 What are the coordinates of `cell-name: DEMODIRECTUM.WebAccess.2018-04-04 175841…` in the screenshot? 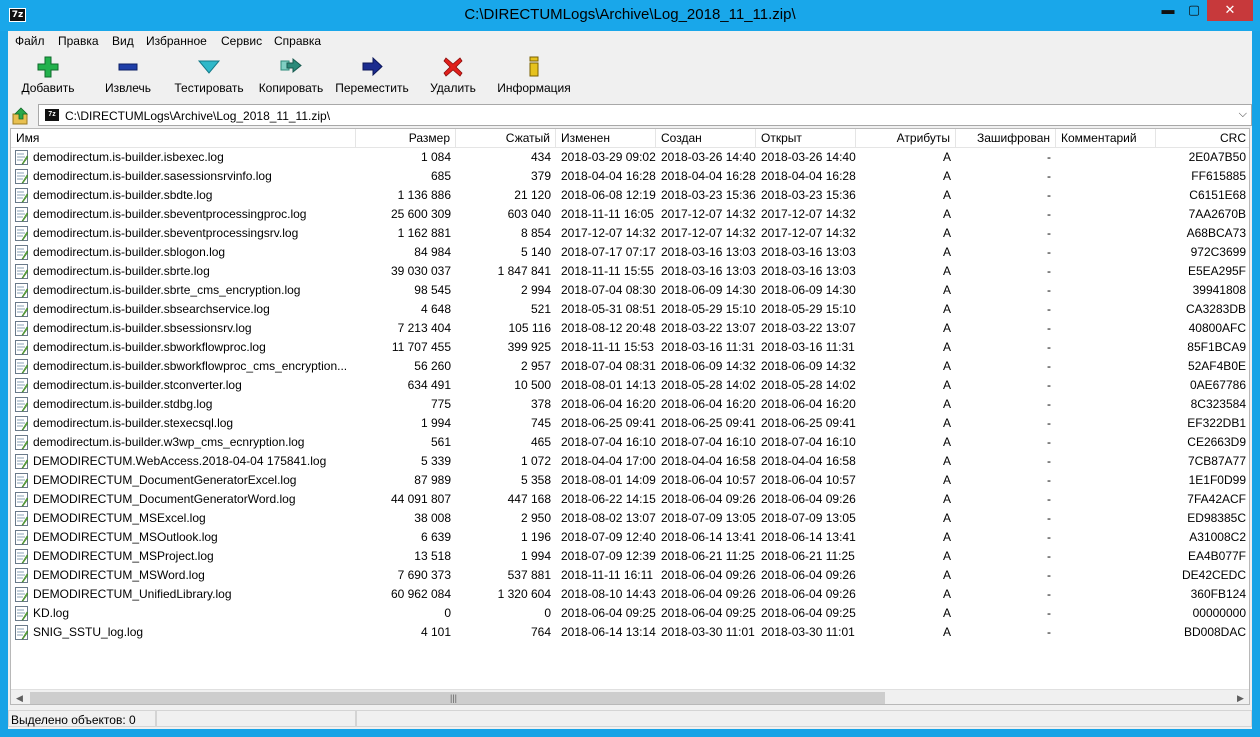 It's located at (180, 461).